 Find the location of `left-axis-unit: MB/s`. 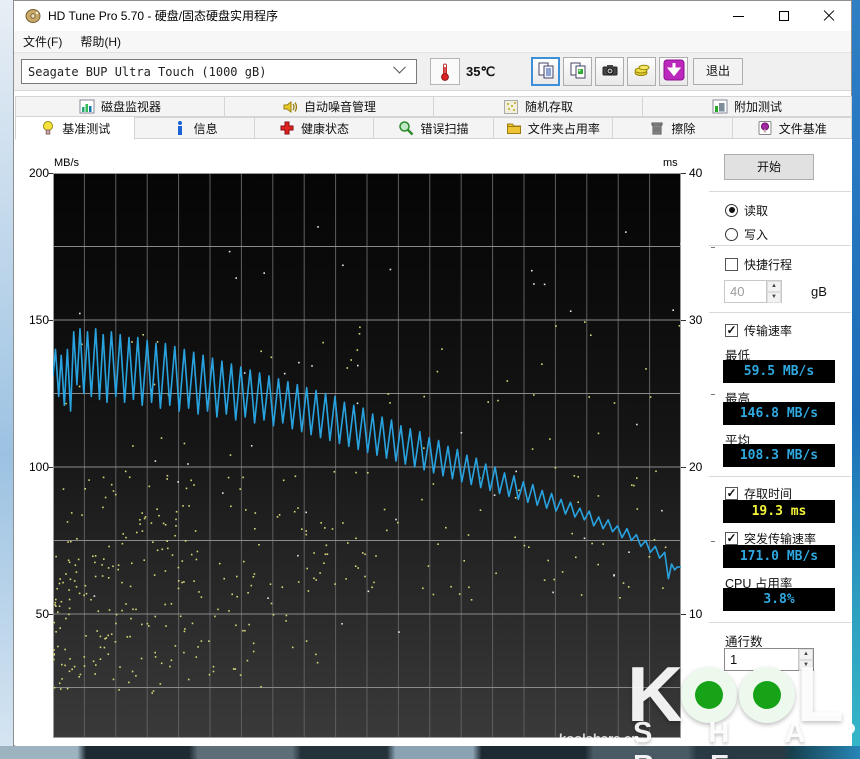

left-axis-unit: MB/s is located at coordinates (67, 163).